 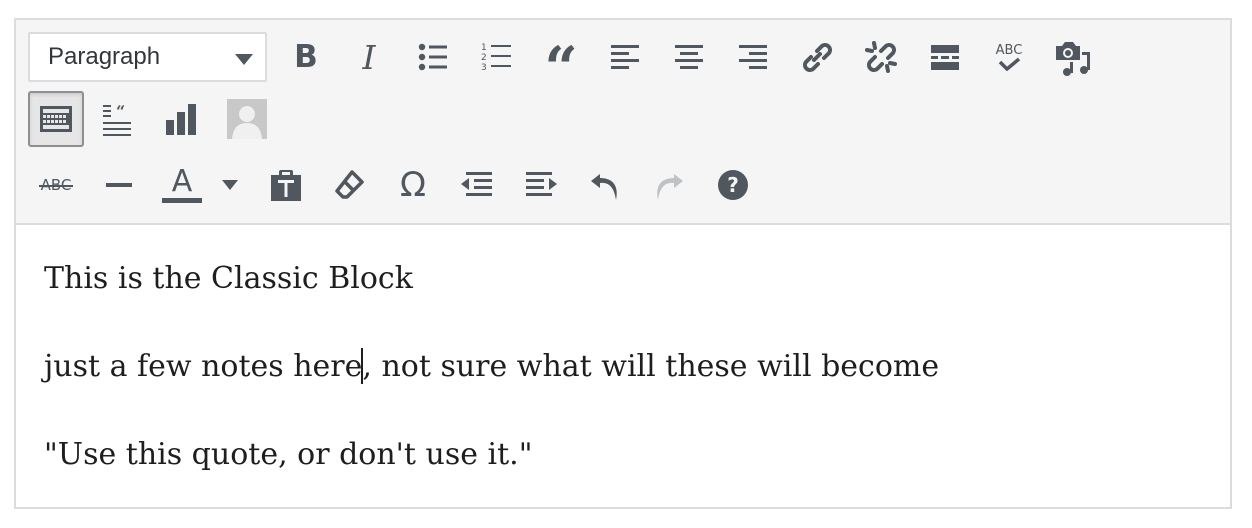 I want to click on align-center-icon, so click(x=689, y=57).